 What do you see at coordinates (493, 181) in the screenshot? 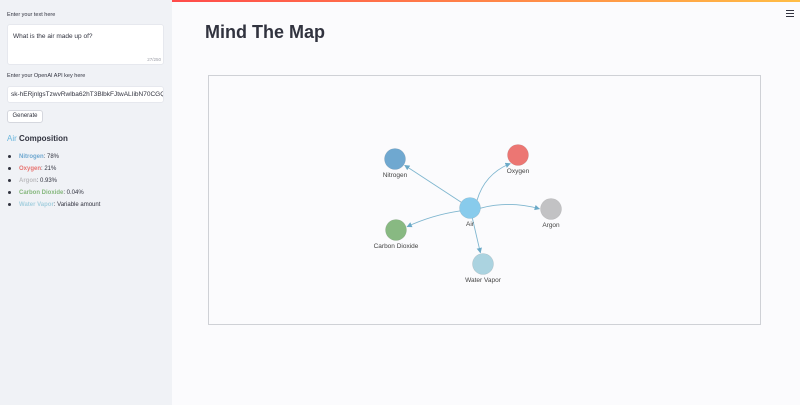
I see `edge-air-oxygen` at bounding box center [493, 181].